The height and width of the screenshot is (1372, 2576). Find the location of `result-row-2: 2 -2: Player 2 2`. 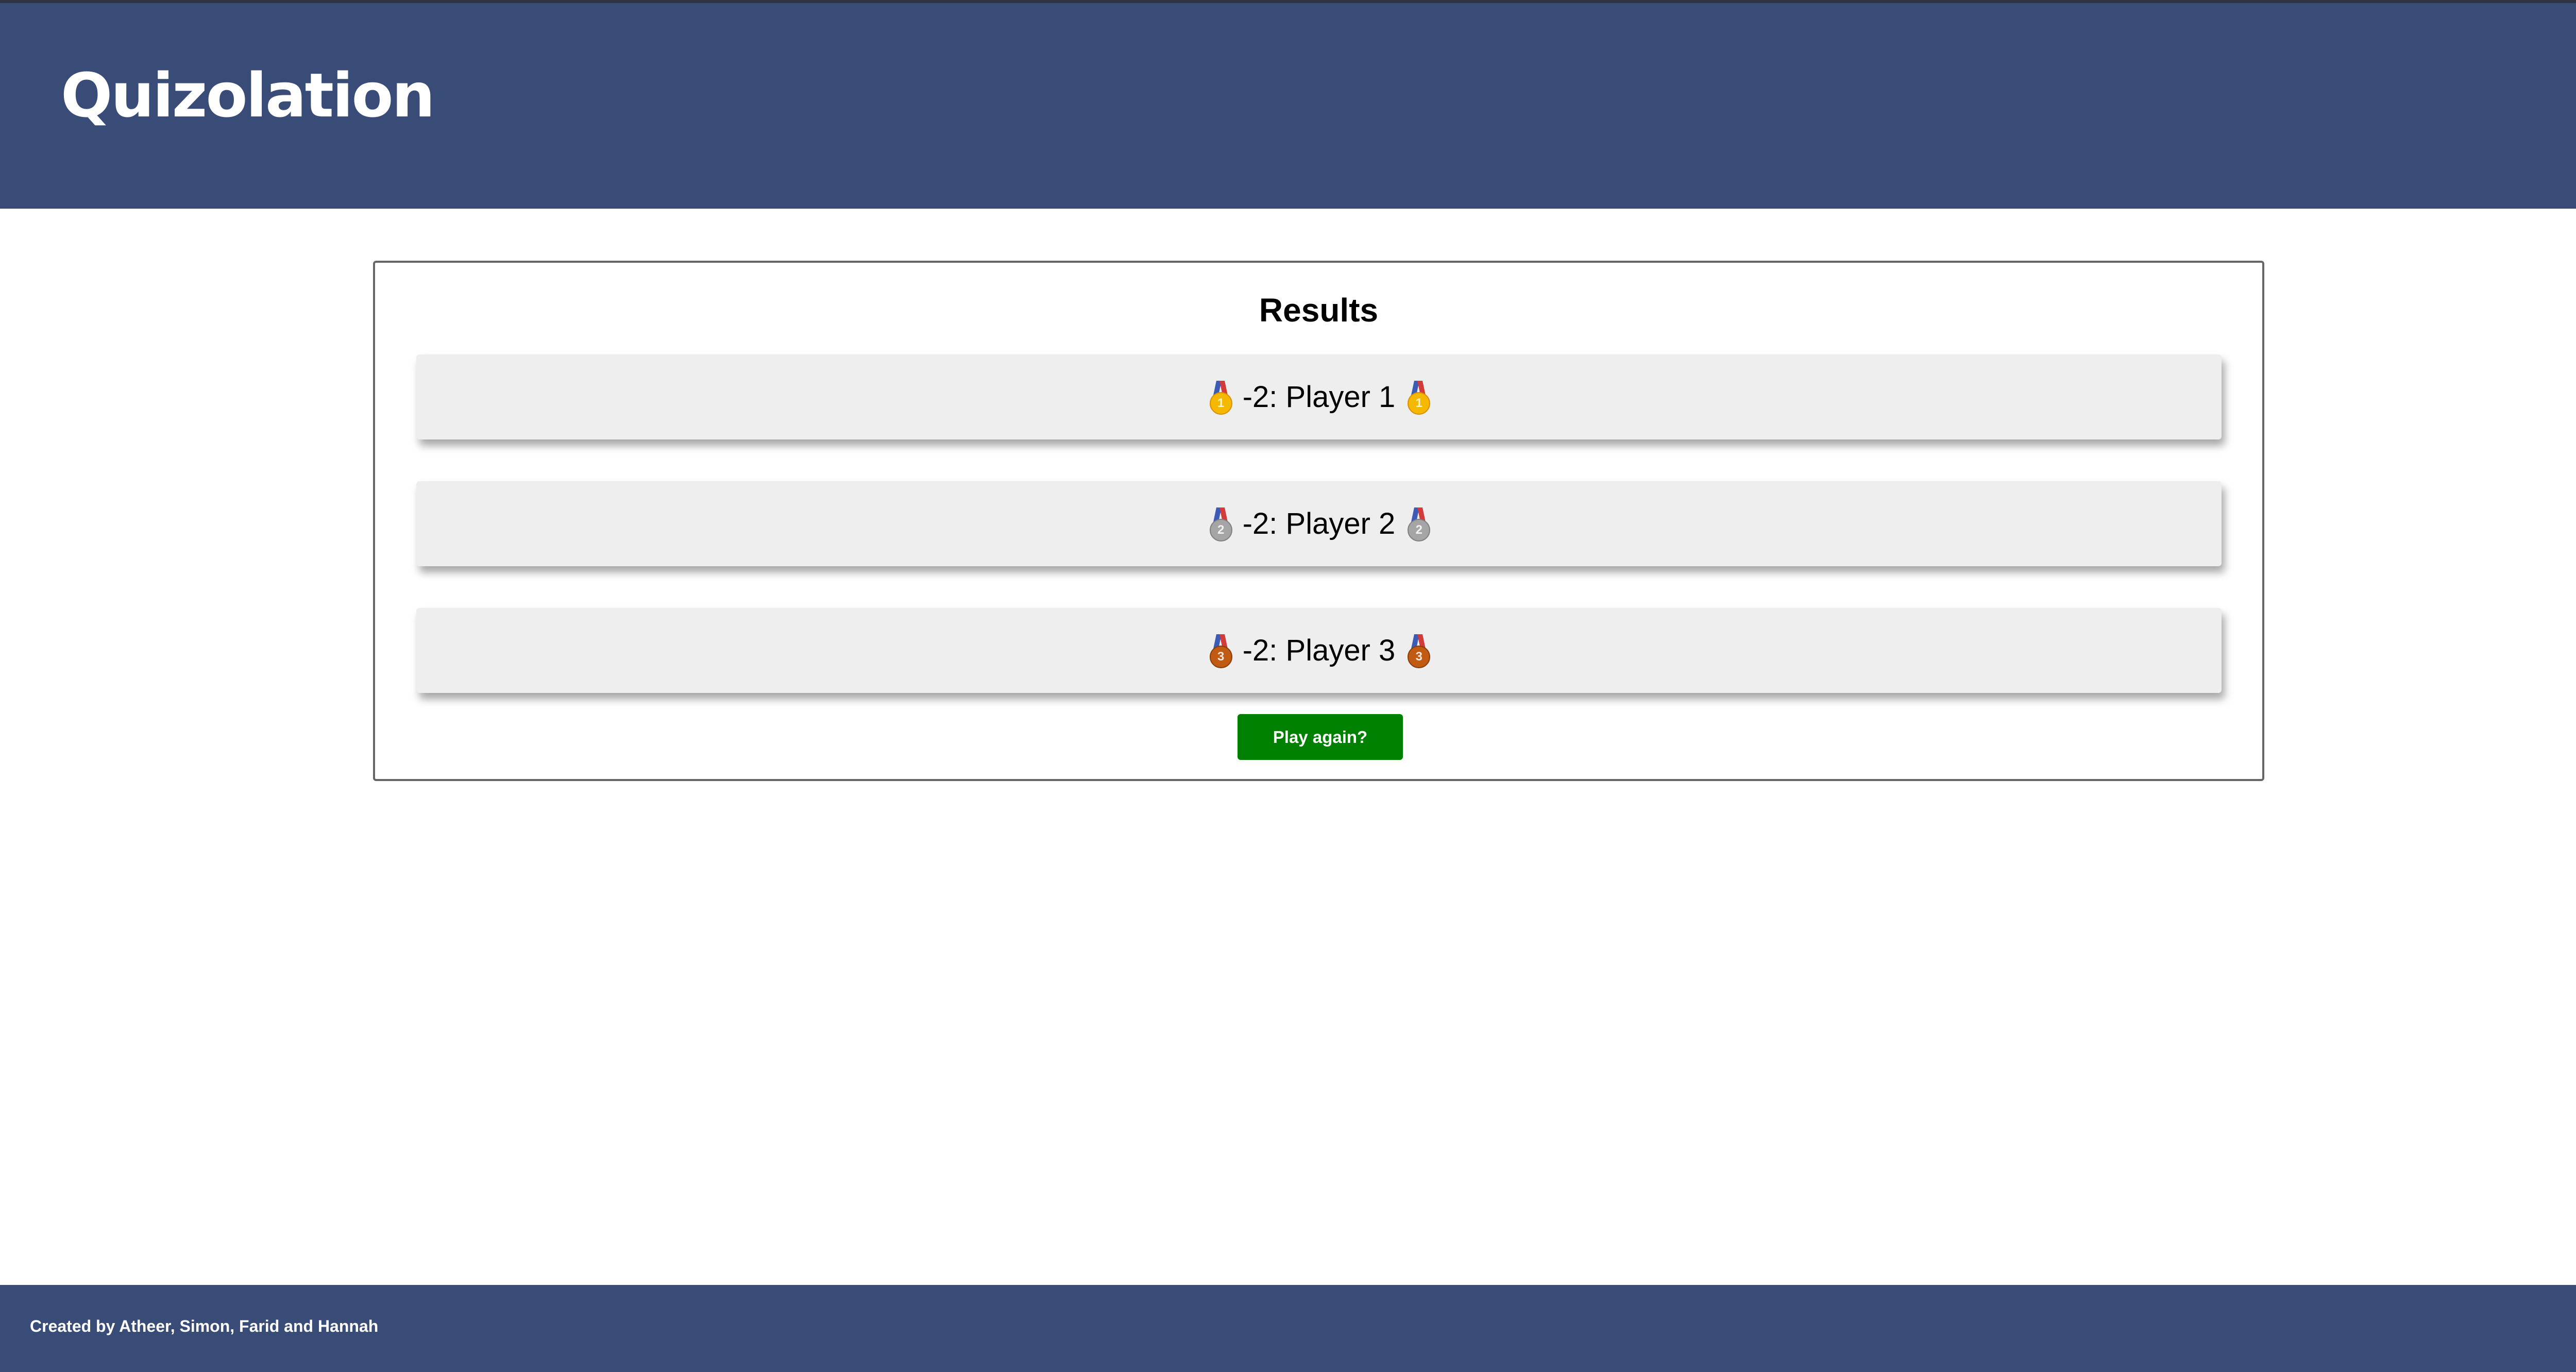

result-row-2: 2 -2: Player 2 2 is located at coordinates (1319, 523).